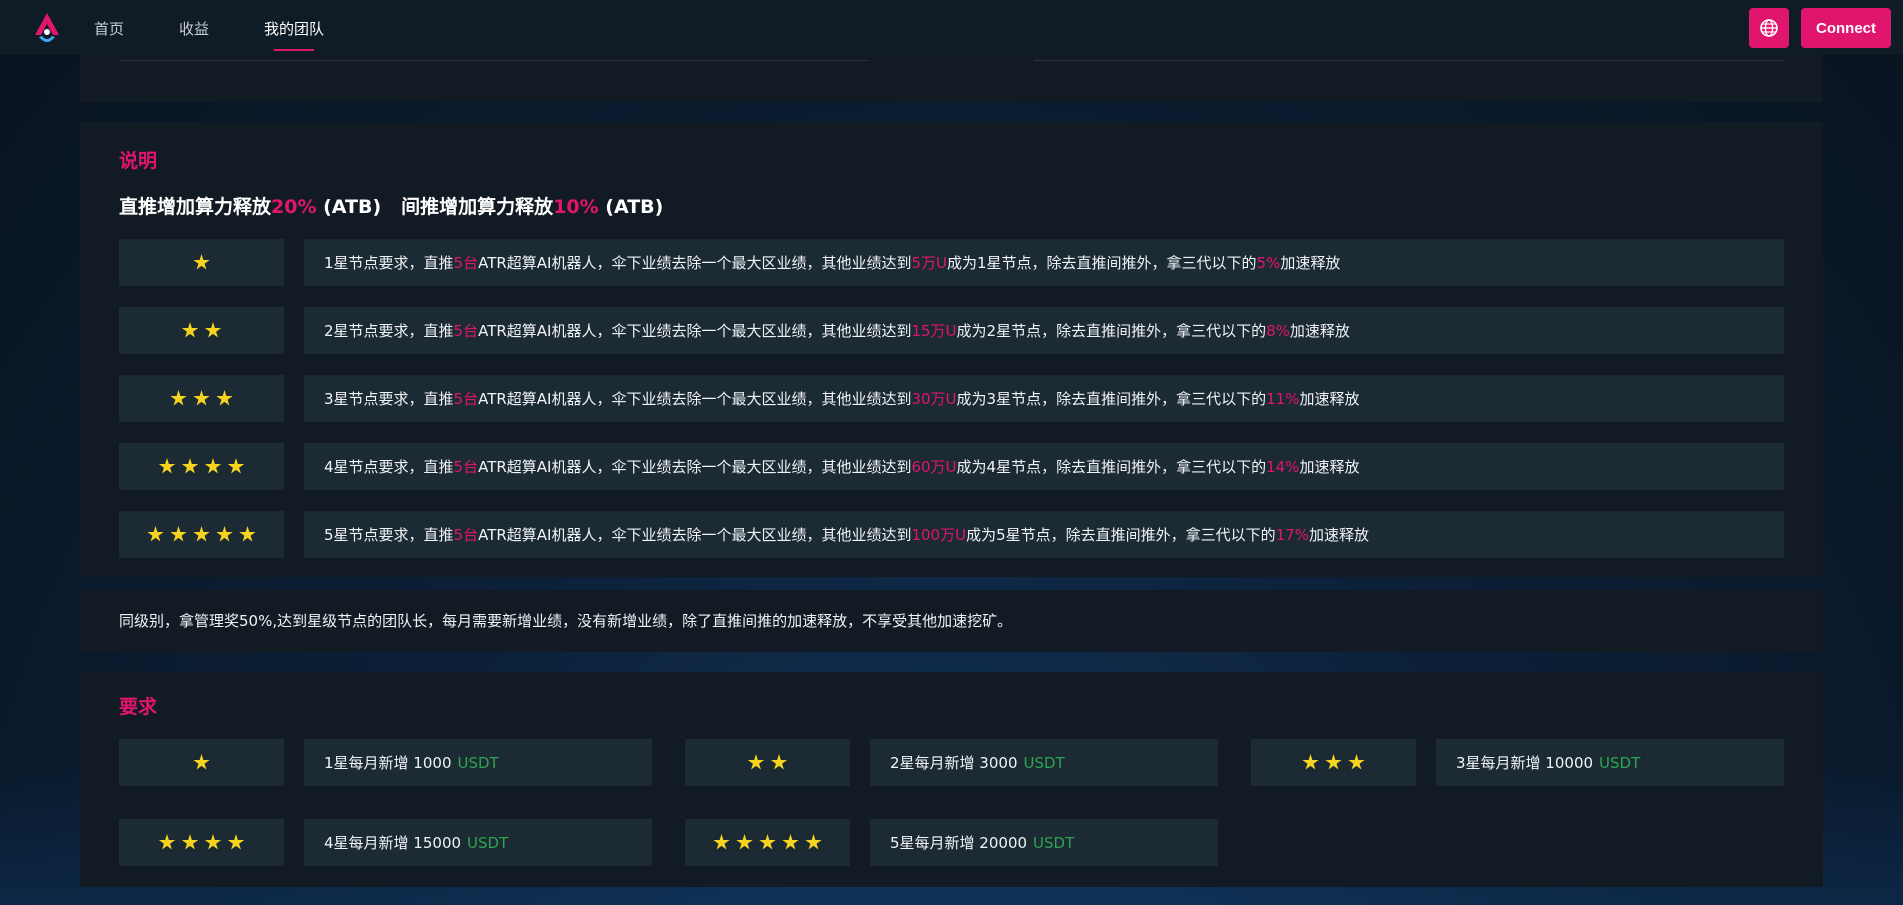  What do you see at coordinates (1121, 535) in the screenshot?
I see `row-text: 成为5星节点，除去直推间推外，拿三代以下的` at bounding box center [1121, 535].